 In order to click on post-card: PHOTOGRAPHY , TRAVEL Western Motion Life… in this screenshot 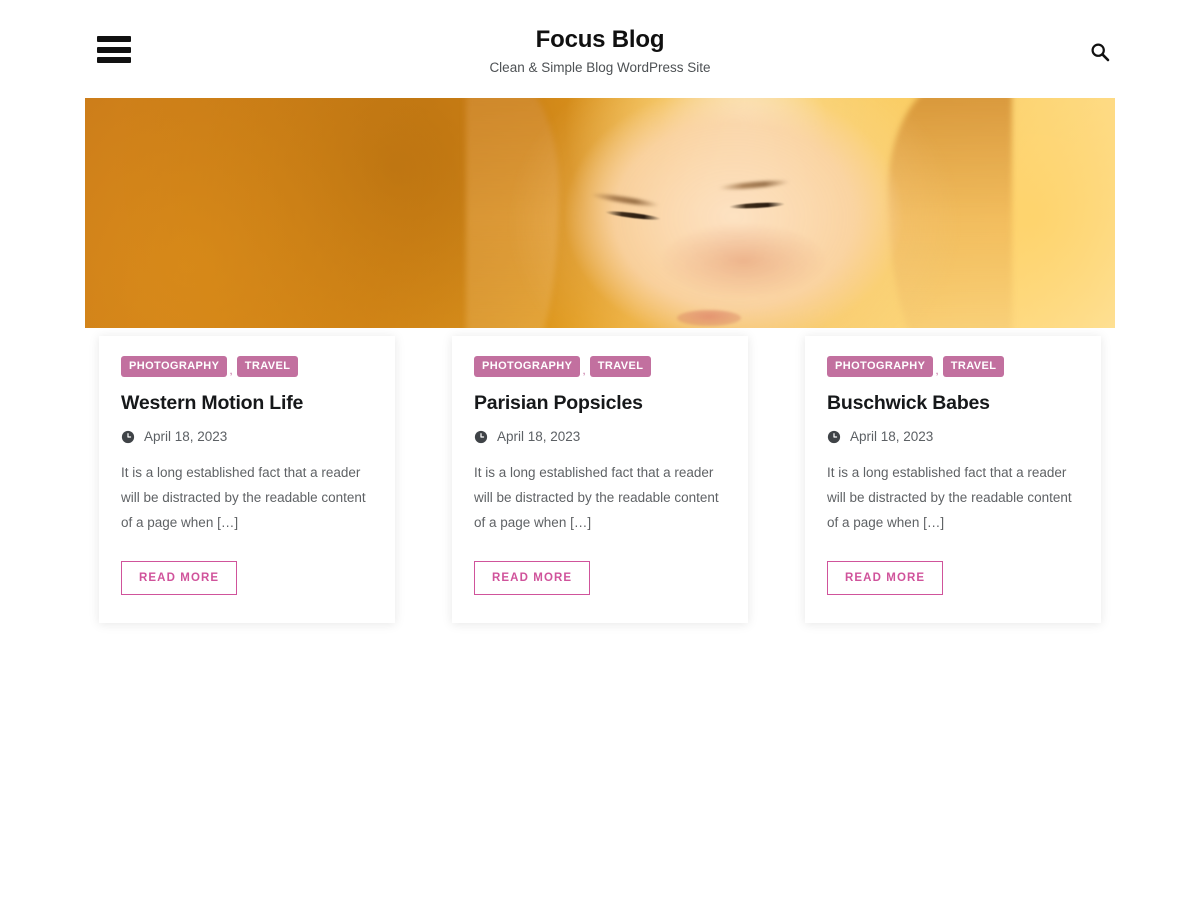, I will do `click(247, 480)`.